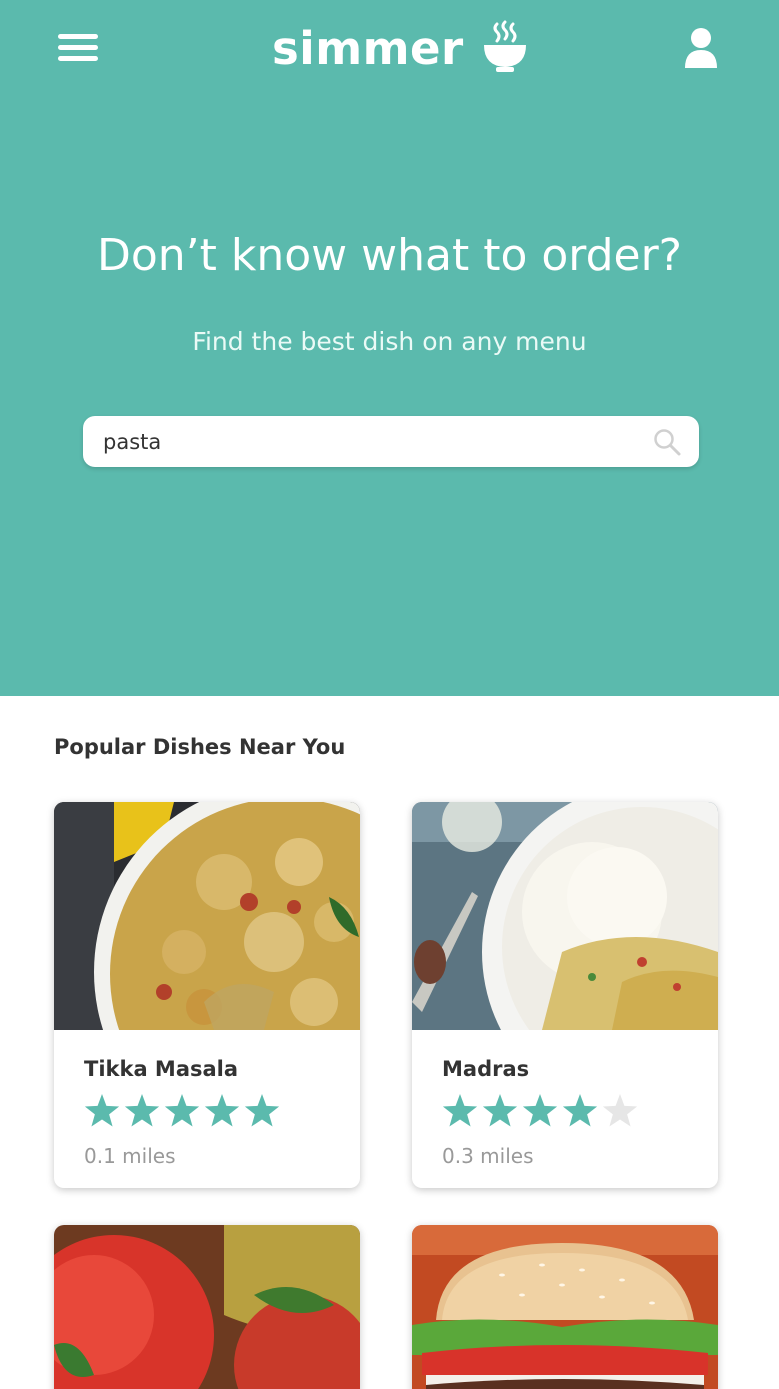  What do you see at coordinates (373, 441) in the screenshot?
I see `search-input` at bounding box center [373, 441].